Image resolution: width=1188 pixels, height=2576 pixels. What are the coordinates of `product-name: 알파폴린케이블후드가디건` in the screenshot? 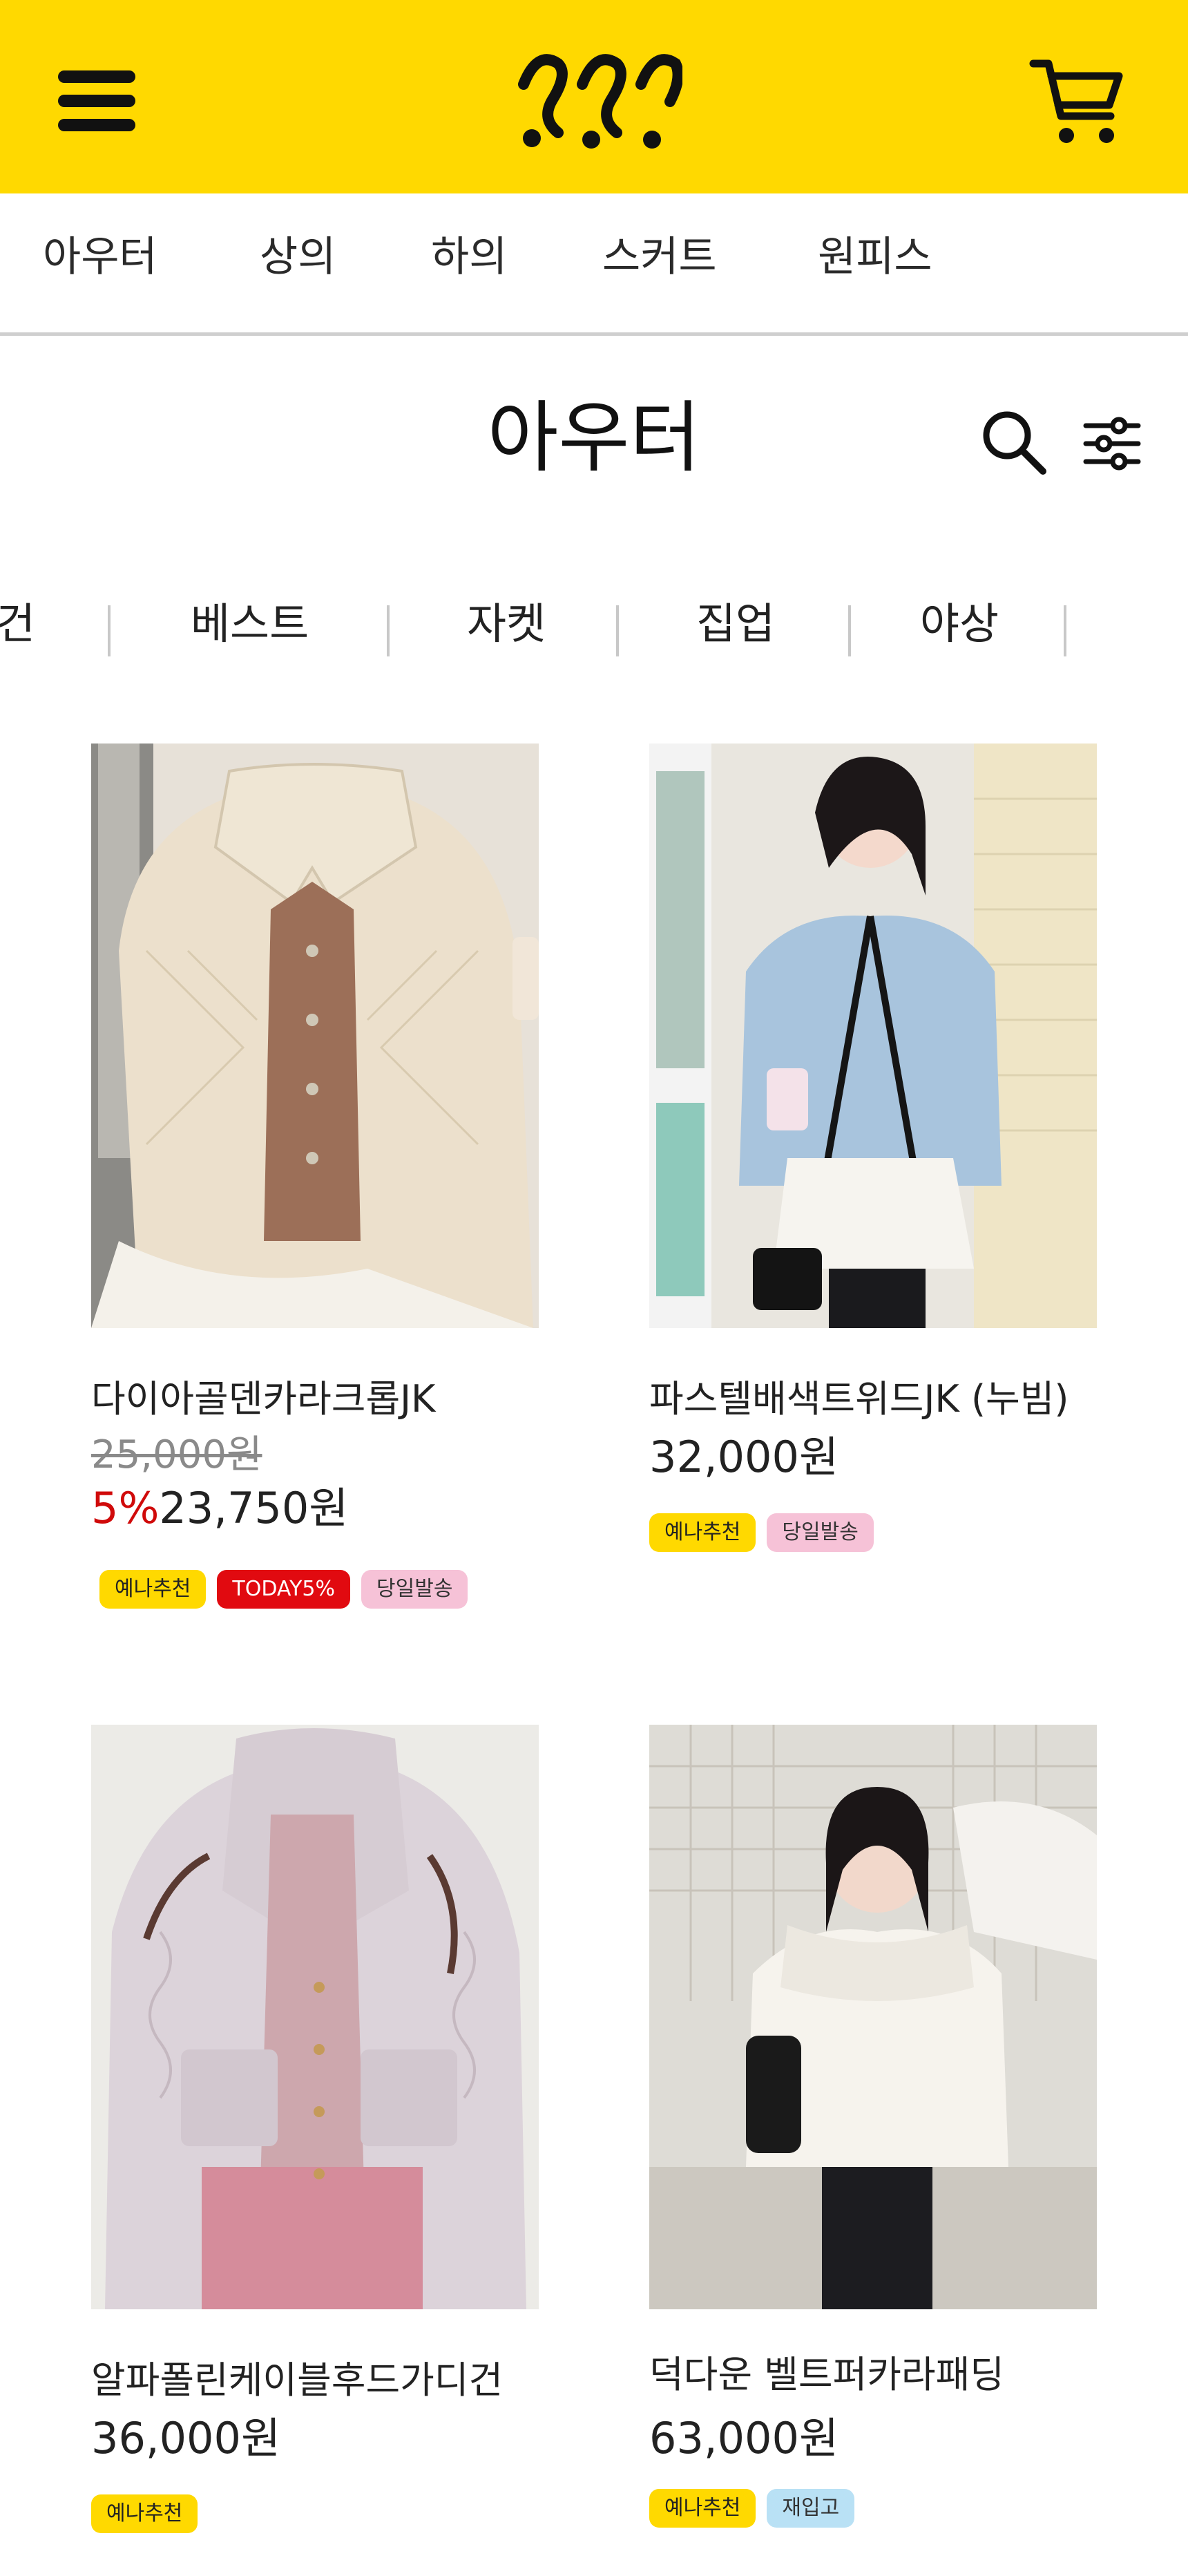 It's located at (297, 2380).